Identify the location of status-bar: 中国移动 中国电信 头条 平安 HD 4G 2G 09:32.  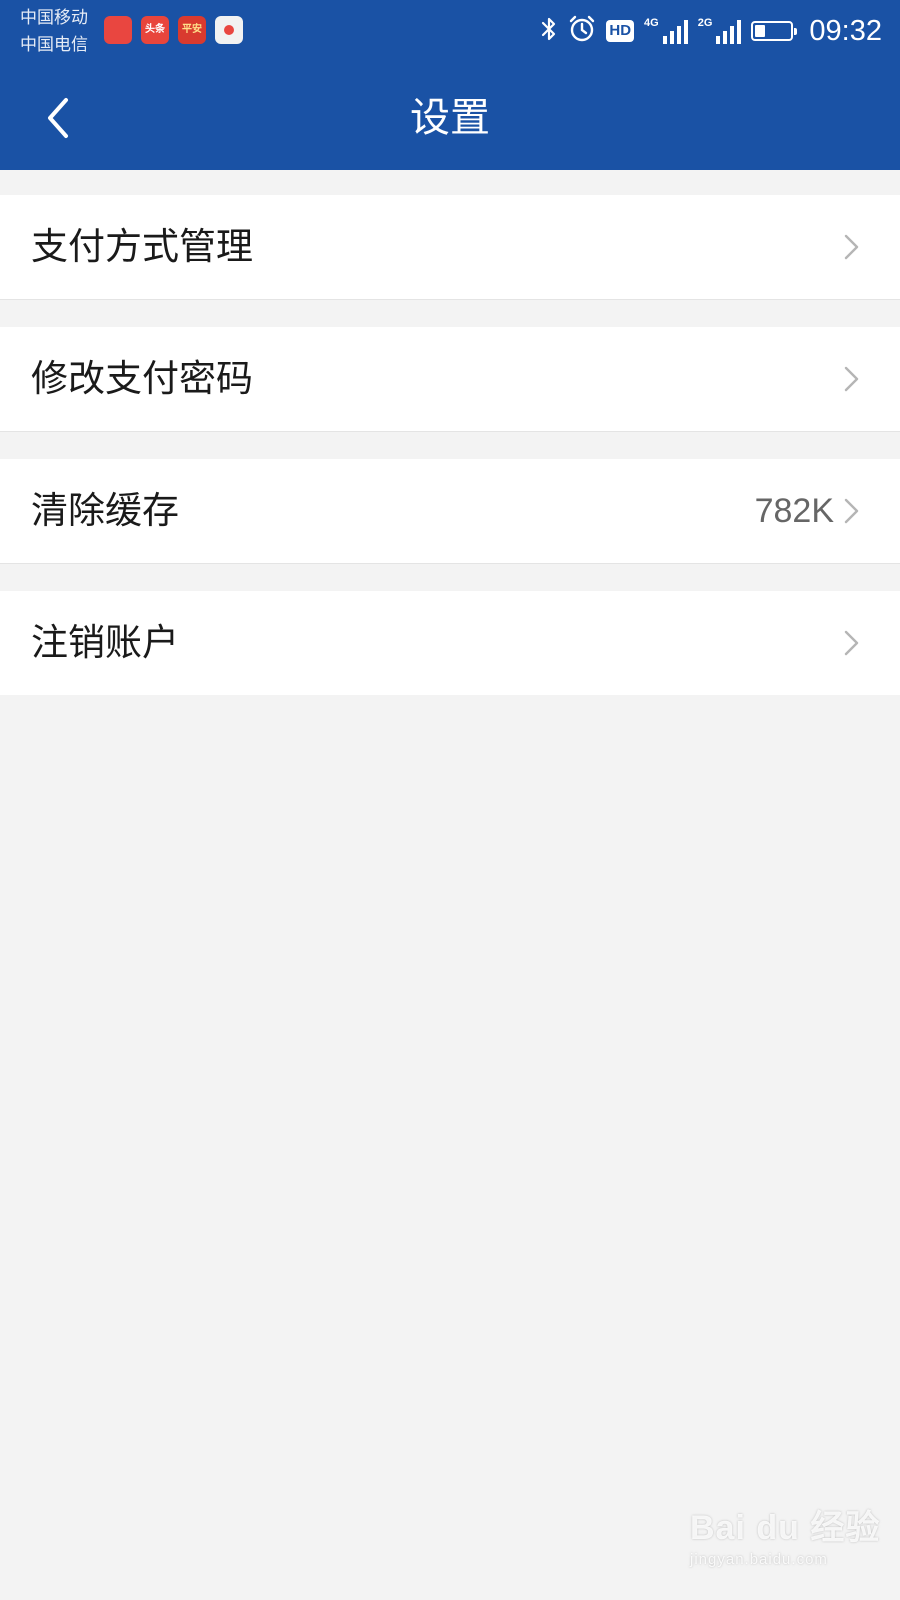
(450, 31).